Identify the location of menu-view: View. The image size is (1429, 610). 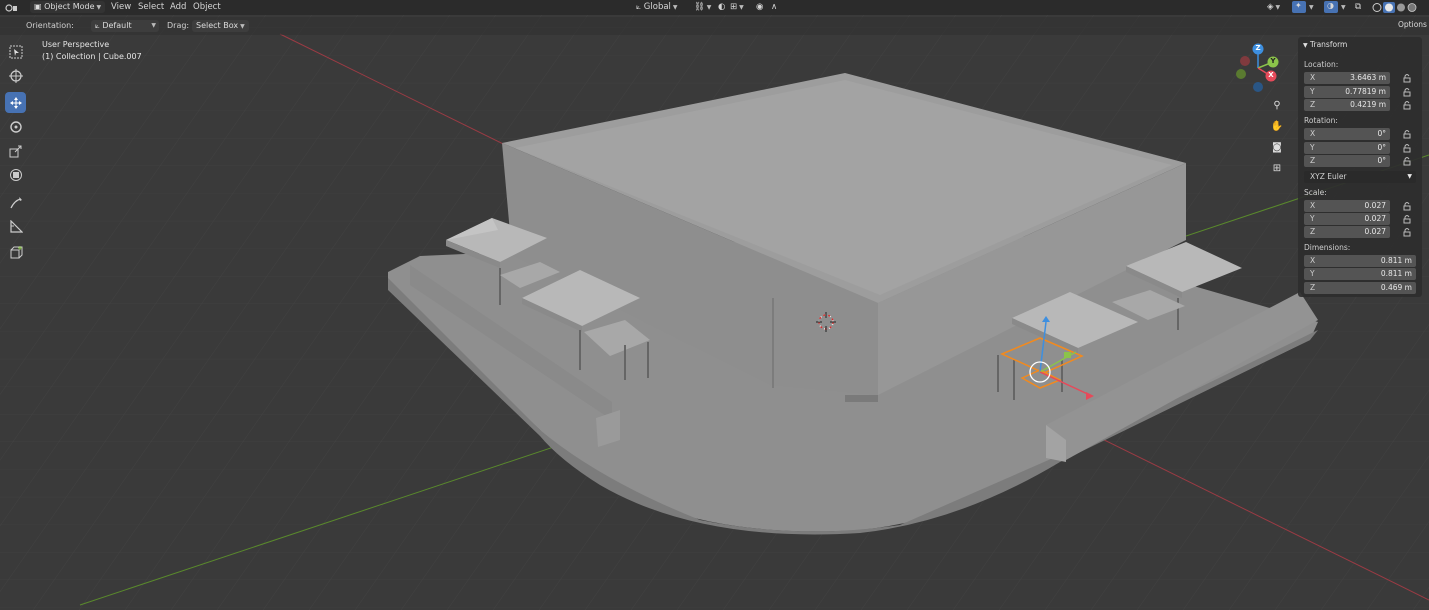
(121, 7).